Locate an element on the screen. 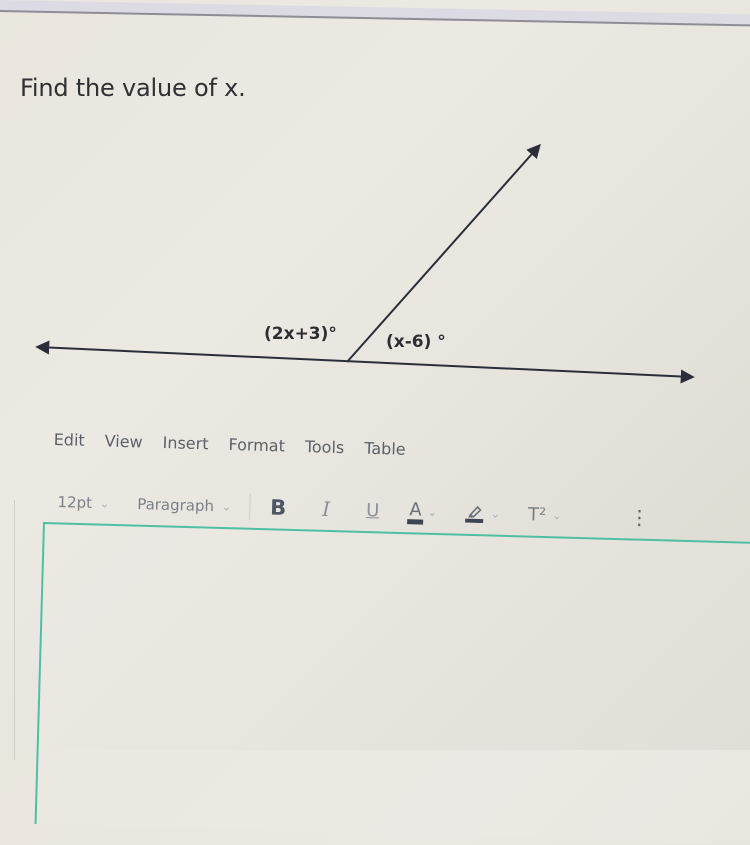  menu-edit: Edit is located at coordinates (69, 448).